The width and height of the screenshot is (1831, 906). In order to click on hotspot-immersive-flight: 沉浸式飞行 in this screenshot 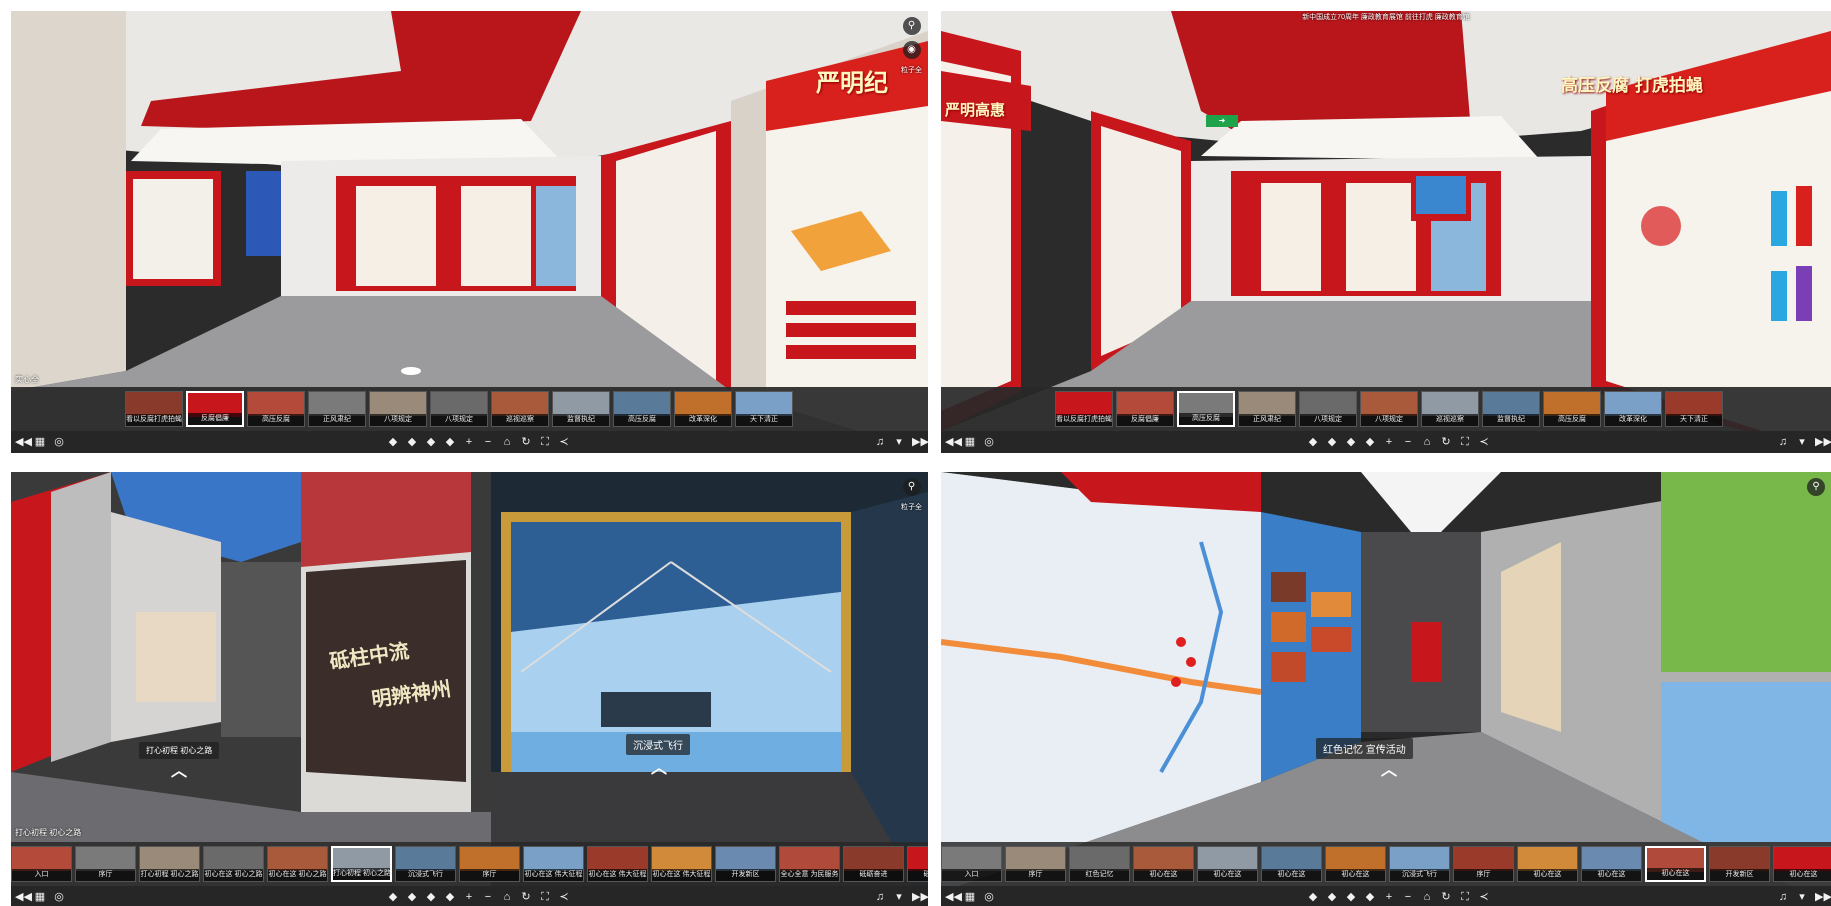, I will do `click(658, 744)`.